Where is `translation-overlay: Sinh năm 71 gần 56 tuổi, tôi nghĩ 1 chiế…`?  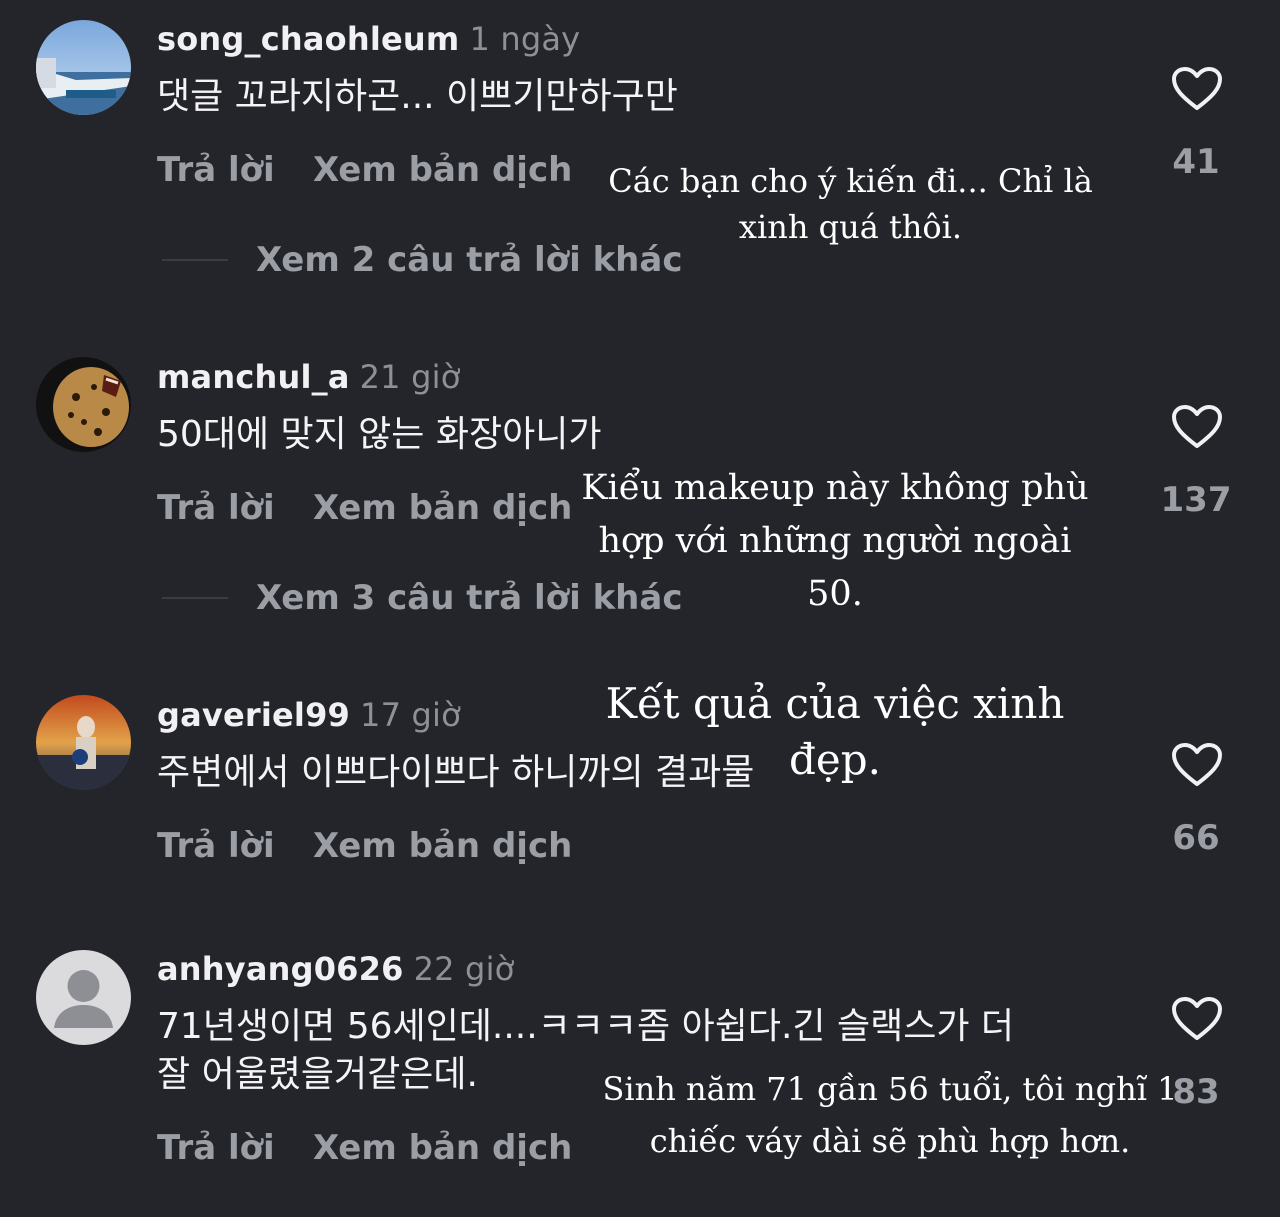
translation-overlay: Sinh năm 71 gần 56 tuổi, tôi nghĩ 1 chiế… is located at coordinates (890, 1115).